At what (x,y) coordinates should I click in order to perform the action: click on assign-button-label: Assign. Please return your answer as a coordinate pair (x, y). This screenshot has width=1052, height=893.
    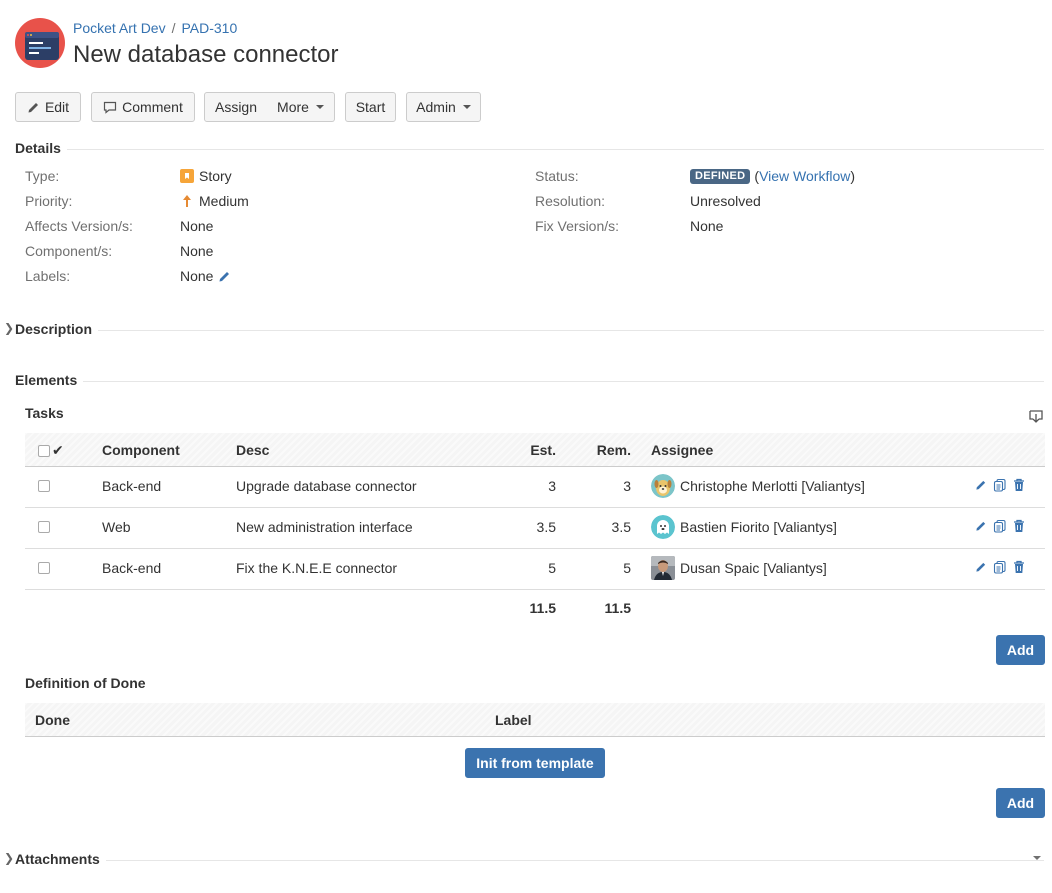
    Looking at the image, I should click on (236, 107).